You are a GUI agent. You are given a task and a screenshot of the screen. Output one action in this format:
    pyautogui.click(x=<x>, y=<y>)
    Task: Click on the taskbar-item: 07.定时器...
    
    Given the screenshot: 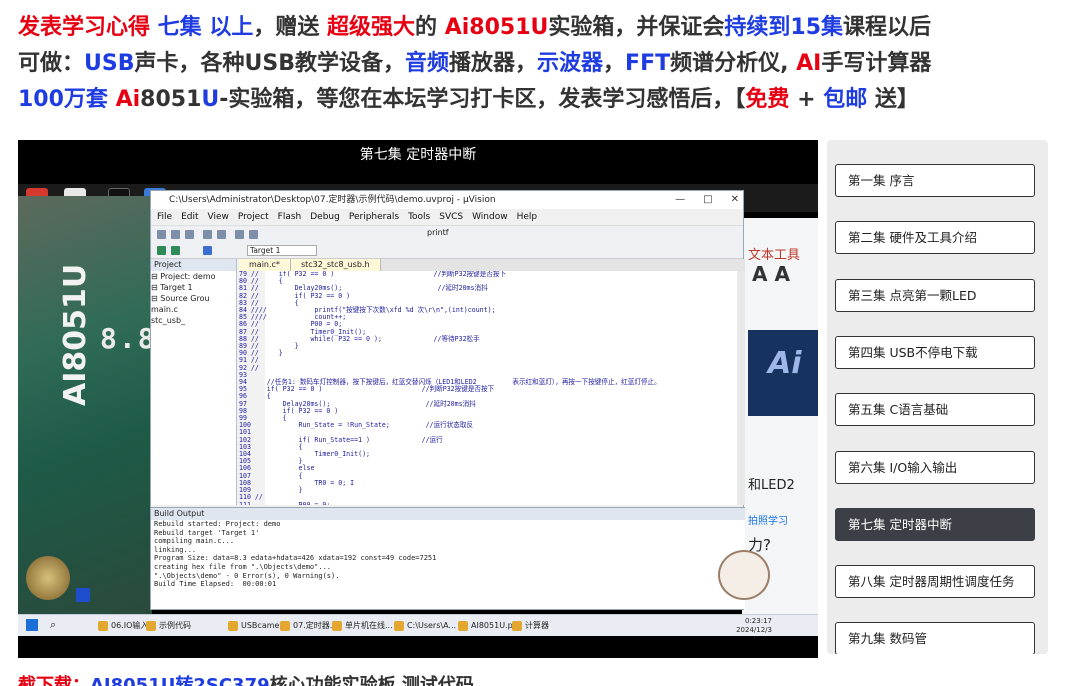 What is the action you would take?
    pyautogui.click(x=308, y=626)
    